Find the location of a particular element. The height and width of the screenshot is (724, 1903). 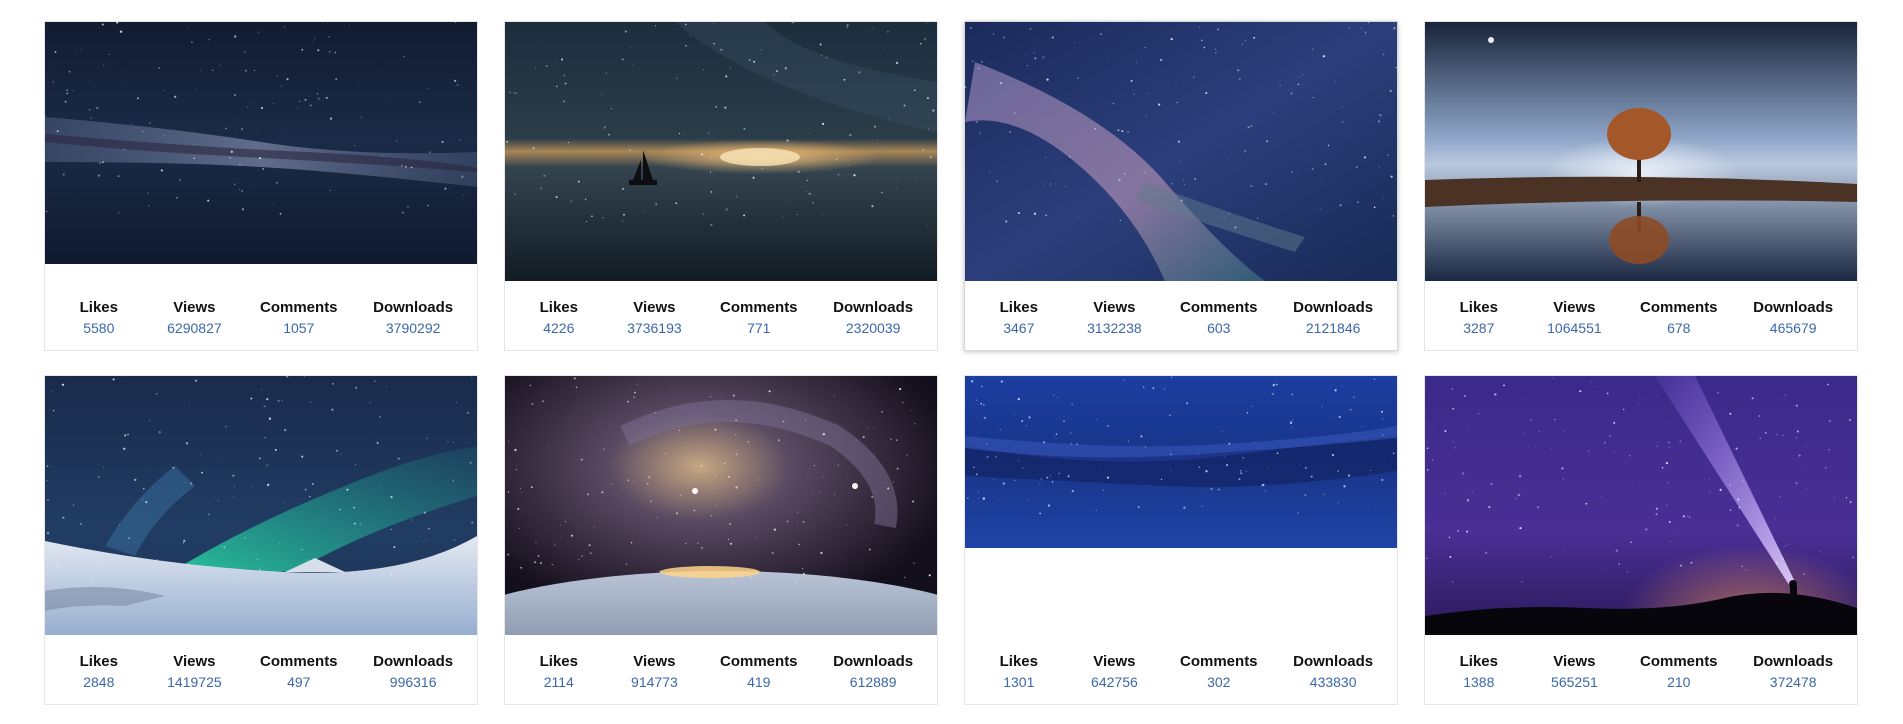

planet-galaxy-space-image is located at coordinates (721, 505).